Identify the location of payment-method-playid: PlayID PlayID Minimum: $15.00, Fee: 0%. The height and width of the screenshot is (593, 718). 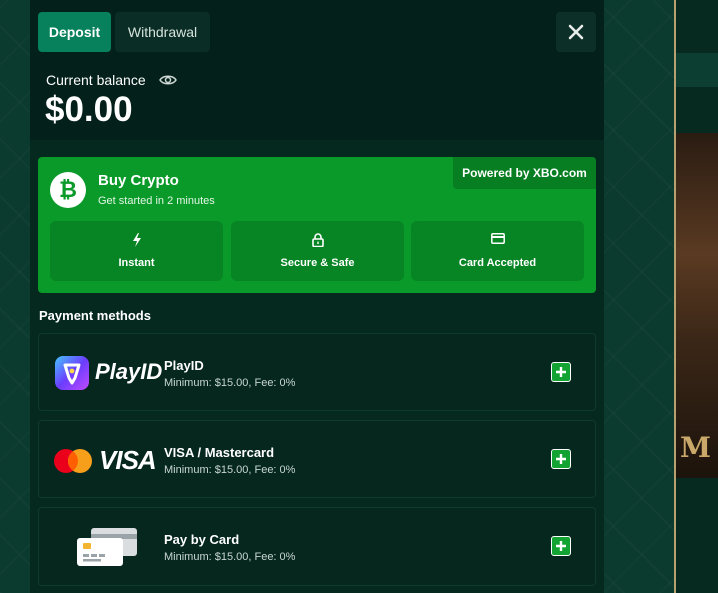
(317, 372).